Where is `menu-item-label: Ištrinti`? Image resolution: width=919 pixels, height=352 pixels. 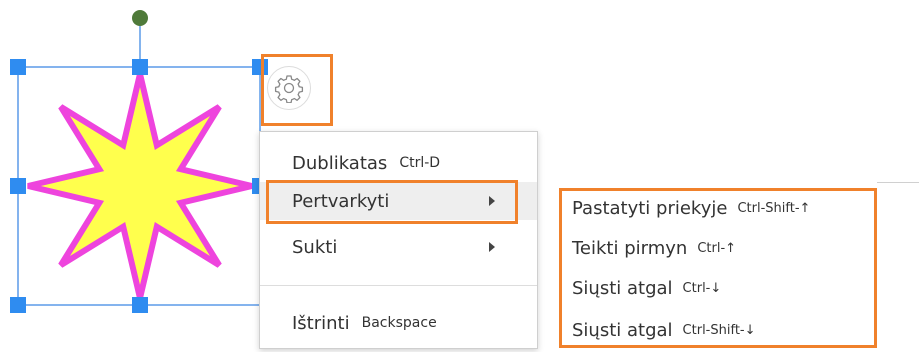 menu-item-label: Ištrinti is located at coordinates (321, 323).